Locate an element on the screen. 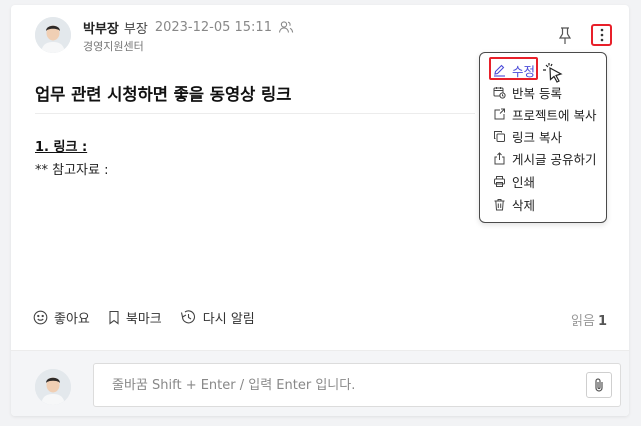 Image resolution: width=641 pixels, height=426 pixels. menu-item-label: 프로젝트에 복사 is located at coordinates (554, 115).